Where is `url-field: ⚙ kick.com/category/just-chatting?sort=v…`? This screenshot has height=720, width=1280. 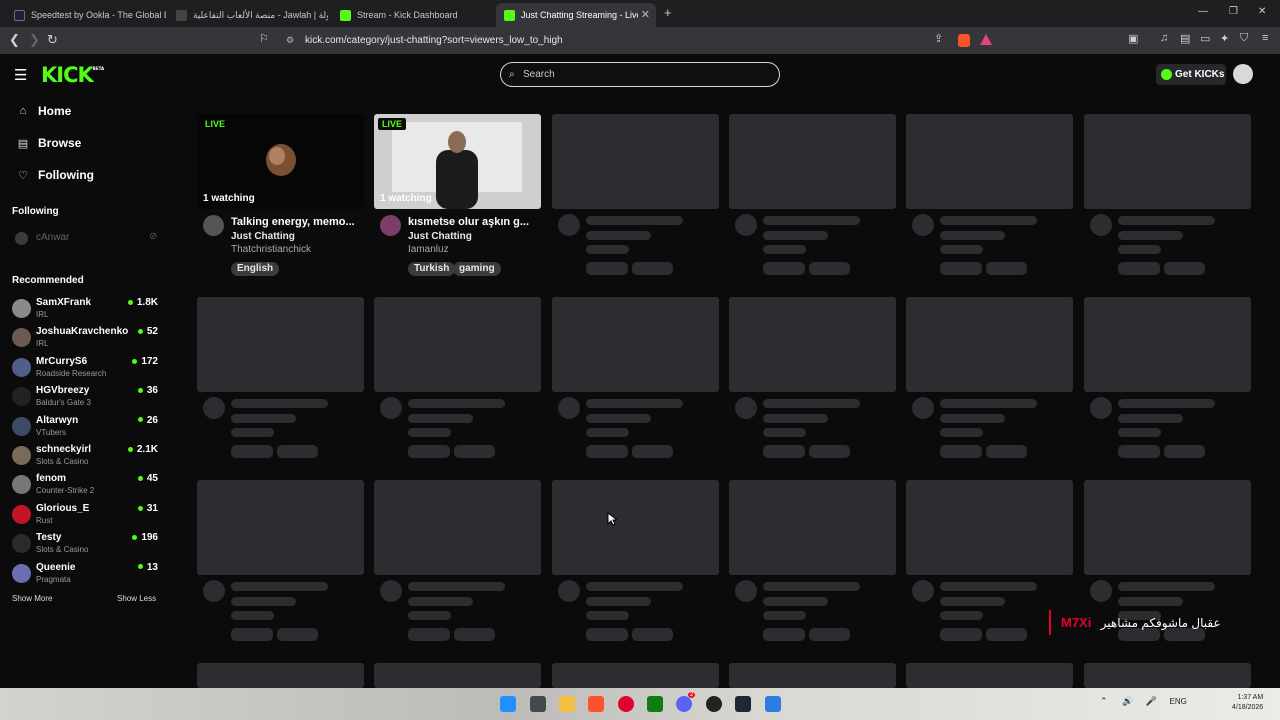 url-field: ⚙ kick.com/category/just-chatting?sort=v… is located at coordinates (640, 40).